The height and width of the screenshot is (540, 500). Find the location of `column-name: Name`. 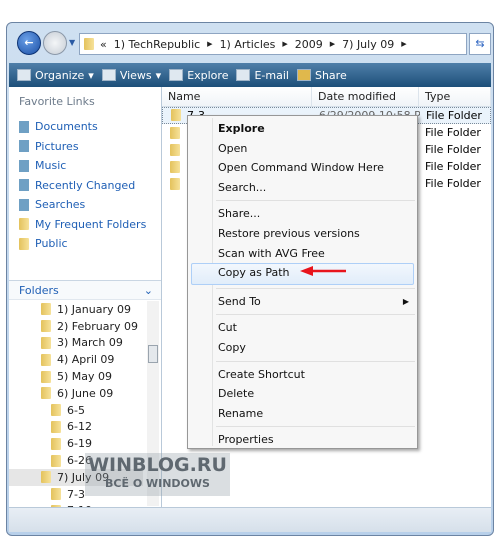

column-name: Name is located at coordinates (237, 96).